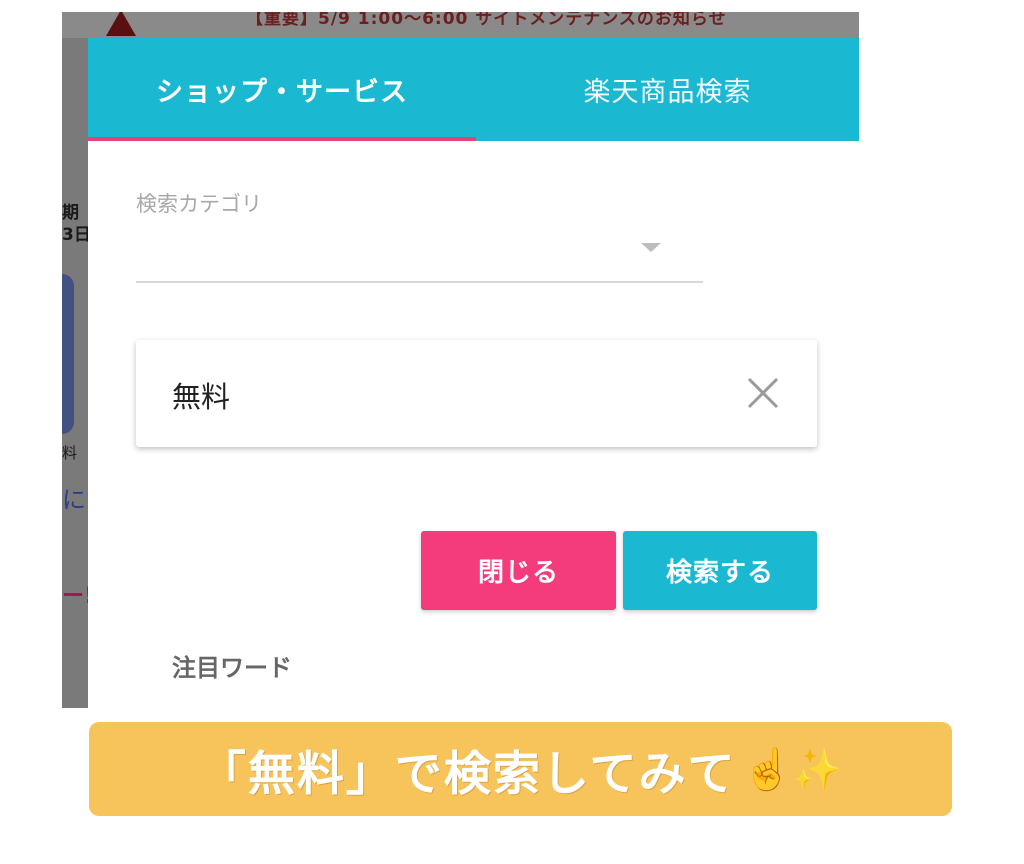  I want to click on maintenance-notice-text: 【重要】5/9 1:00〜6:00 サイトメンテナンスのお知らせ, so click(486, 20).